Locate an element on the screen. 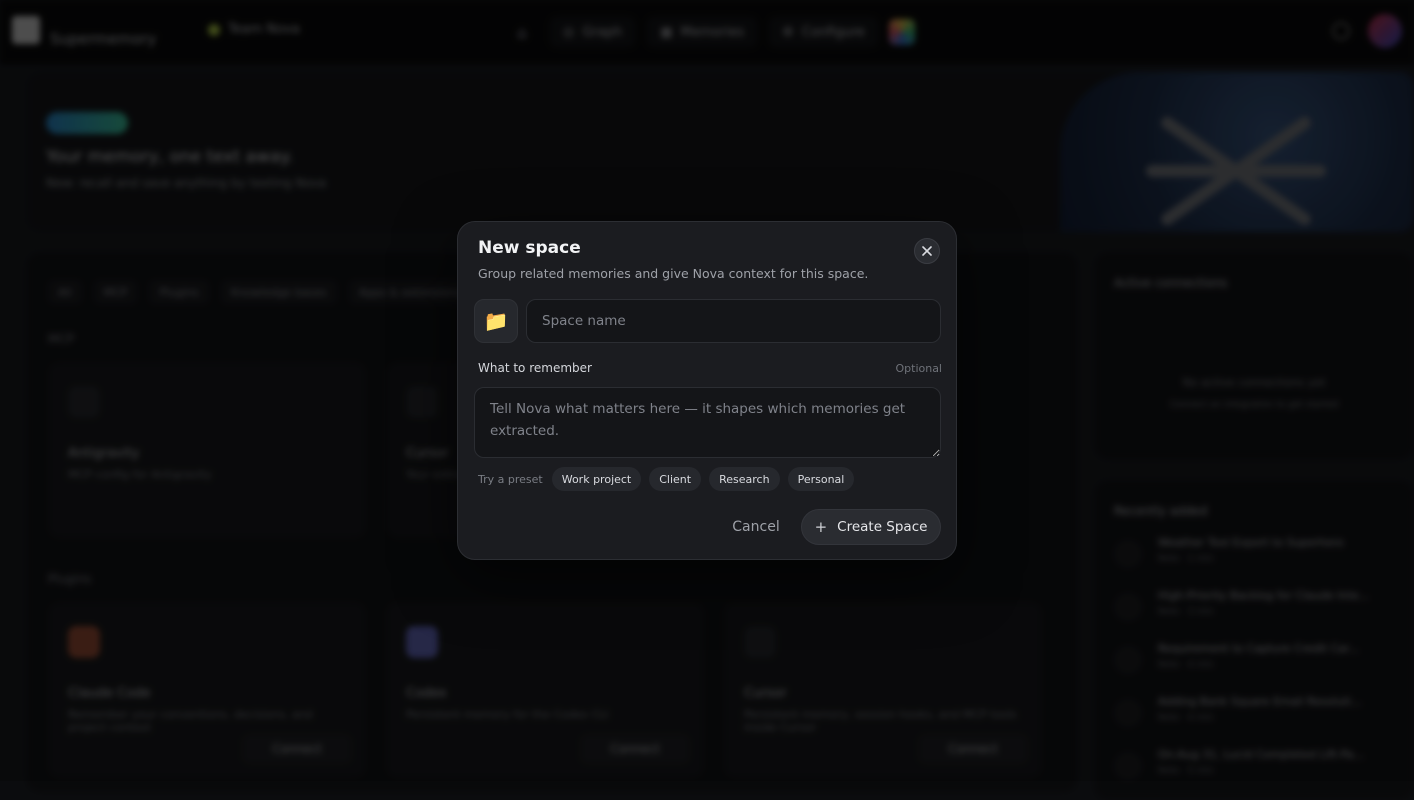  preset-research: Research is located at coordinates (744, 479).